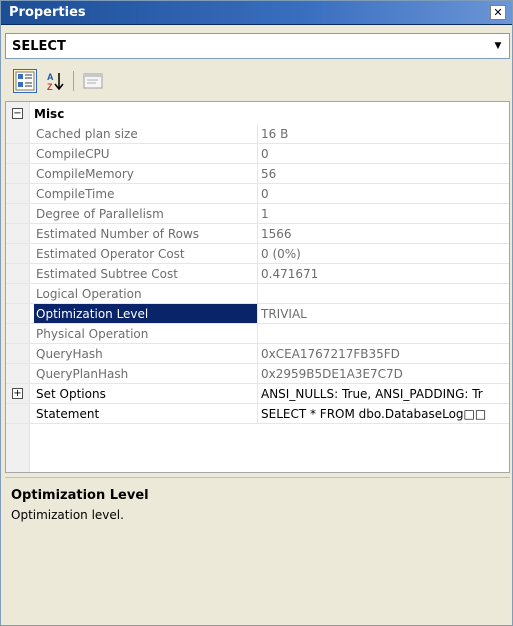 The image size is (513, 626). I want to click on close-button: ✕, so click(498, 12).